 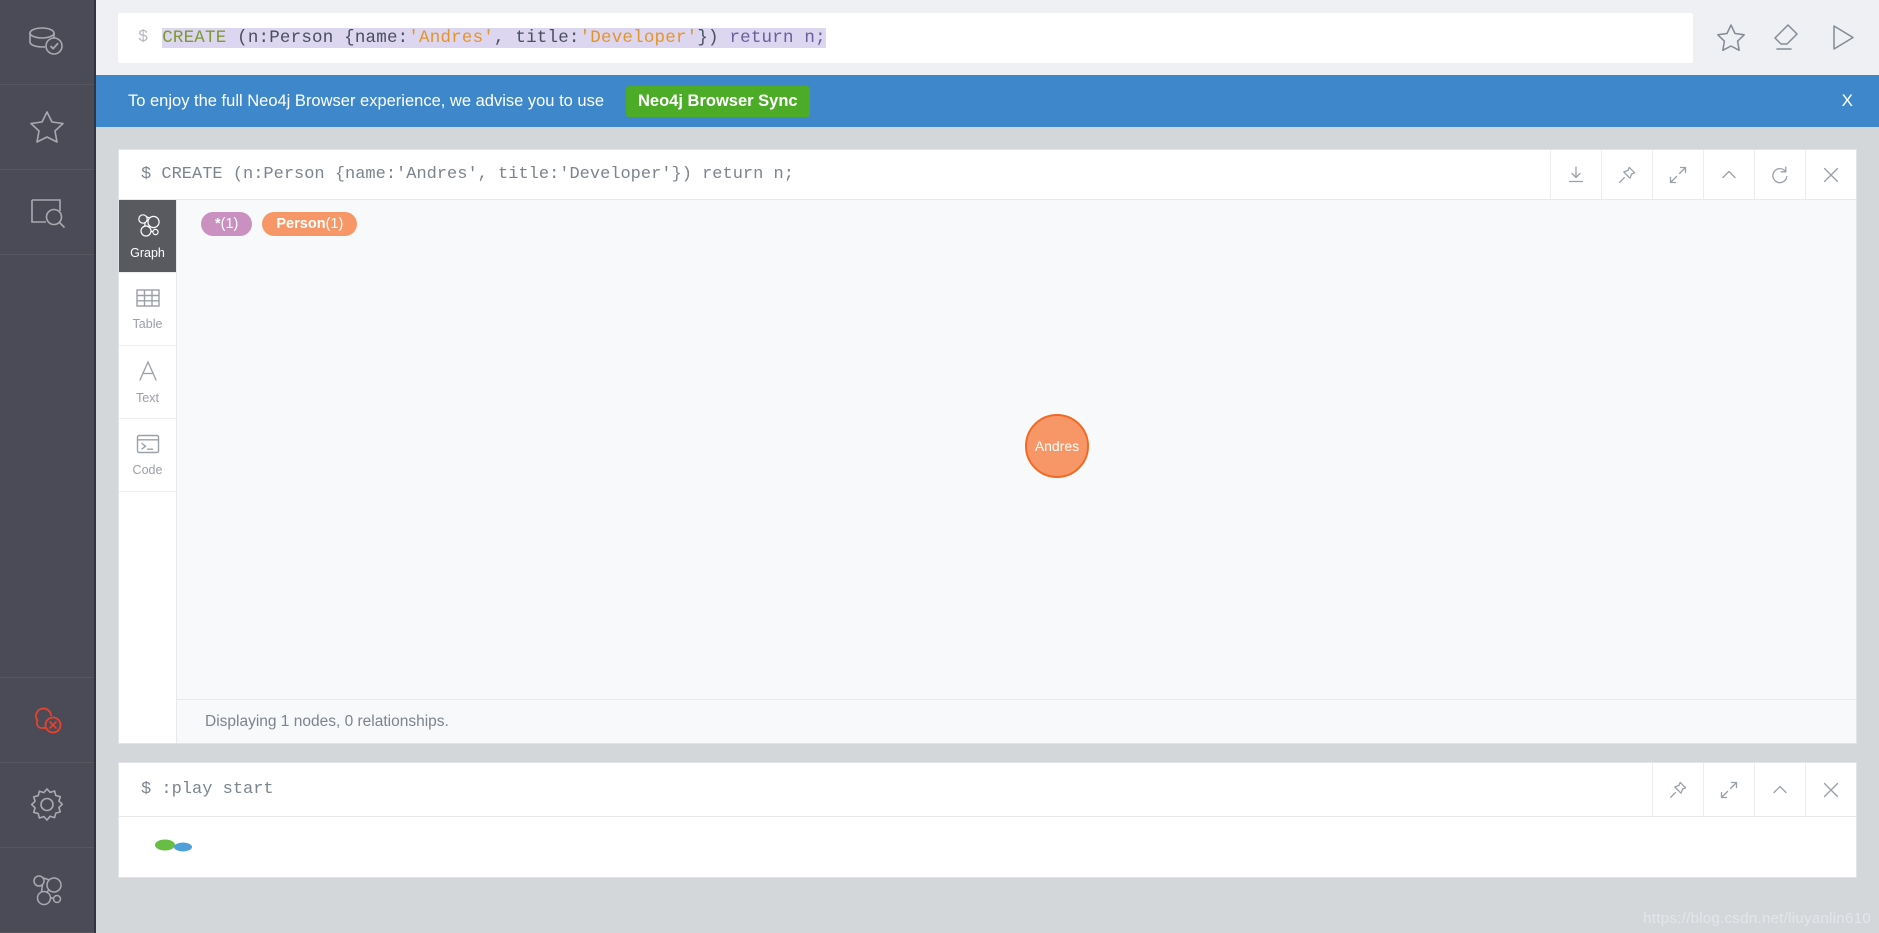 I want to click on play-frame: $ :play start, so click(x=987, y=820).